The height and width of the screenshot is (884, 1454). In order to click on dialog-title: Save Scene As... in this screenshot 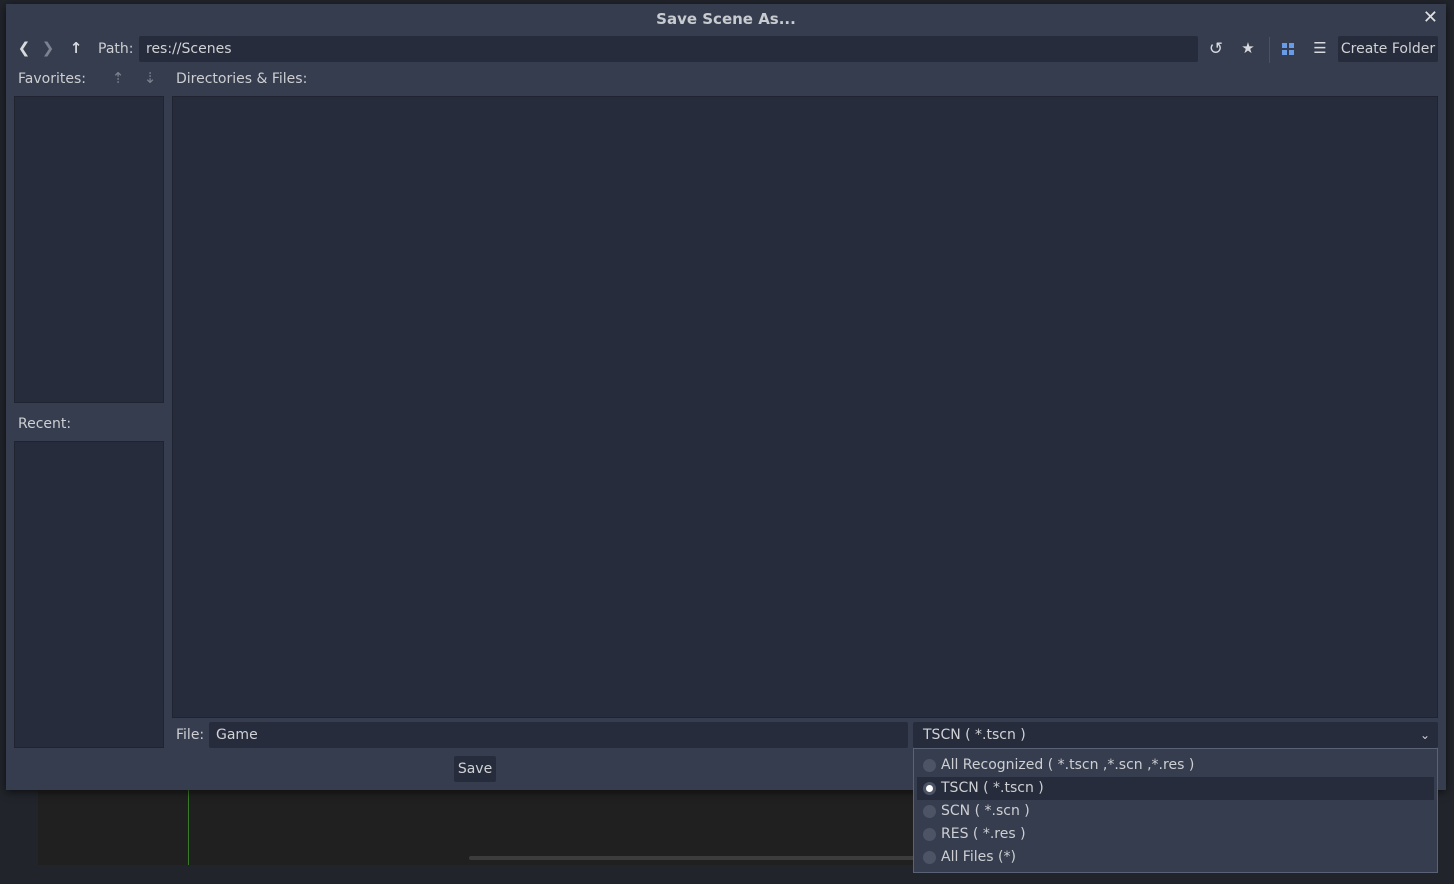, I will do `click(726, 19)`.